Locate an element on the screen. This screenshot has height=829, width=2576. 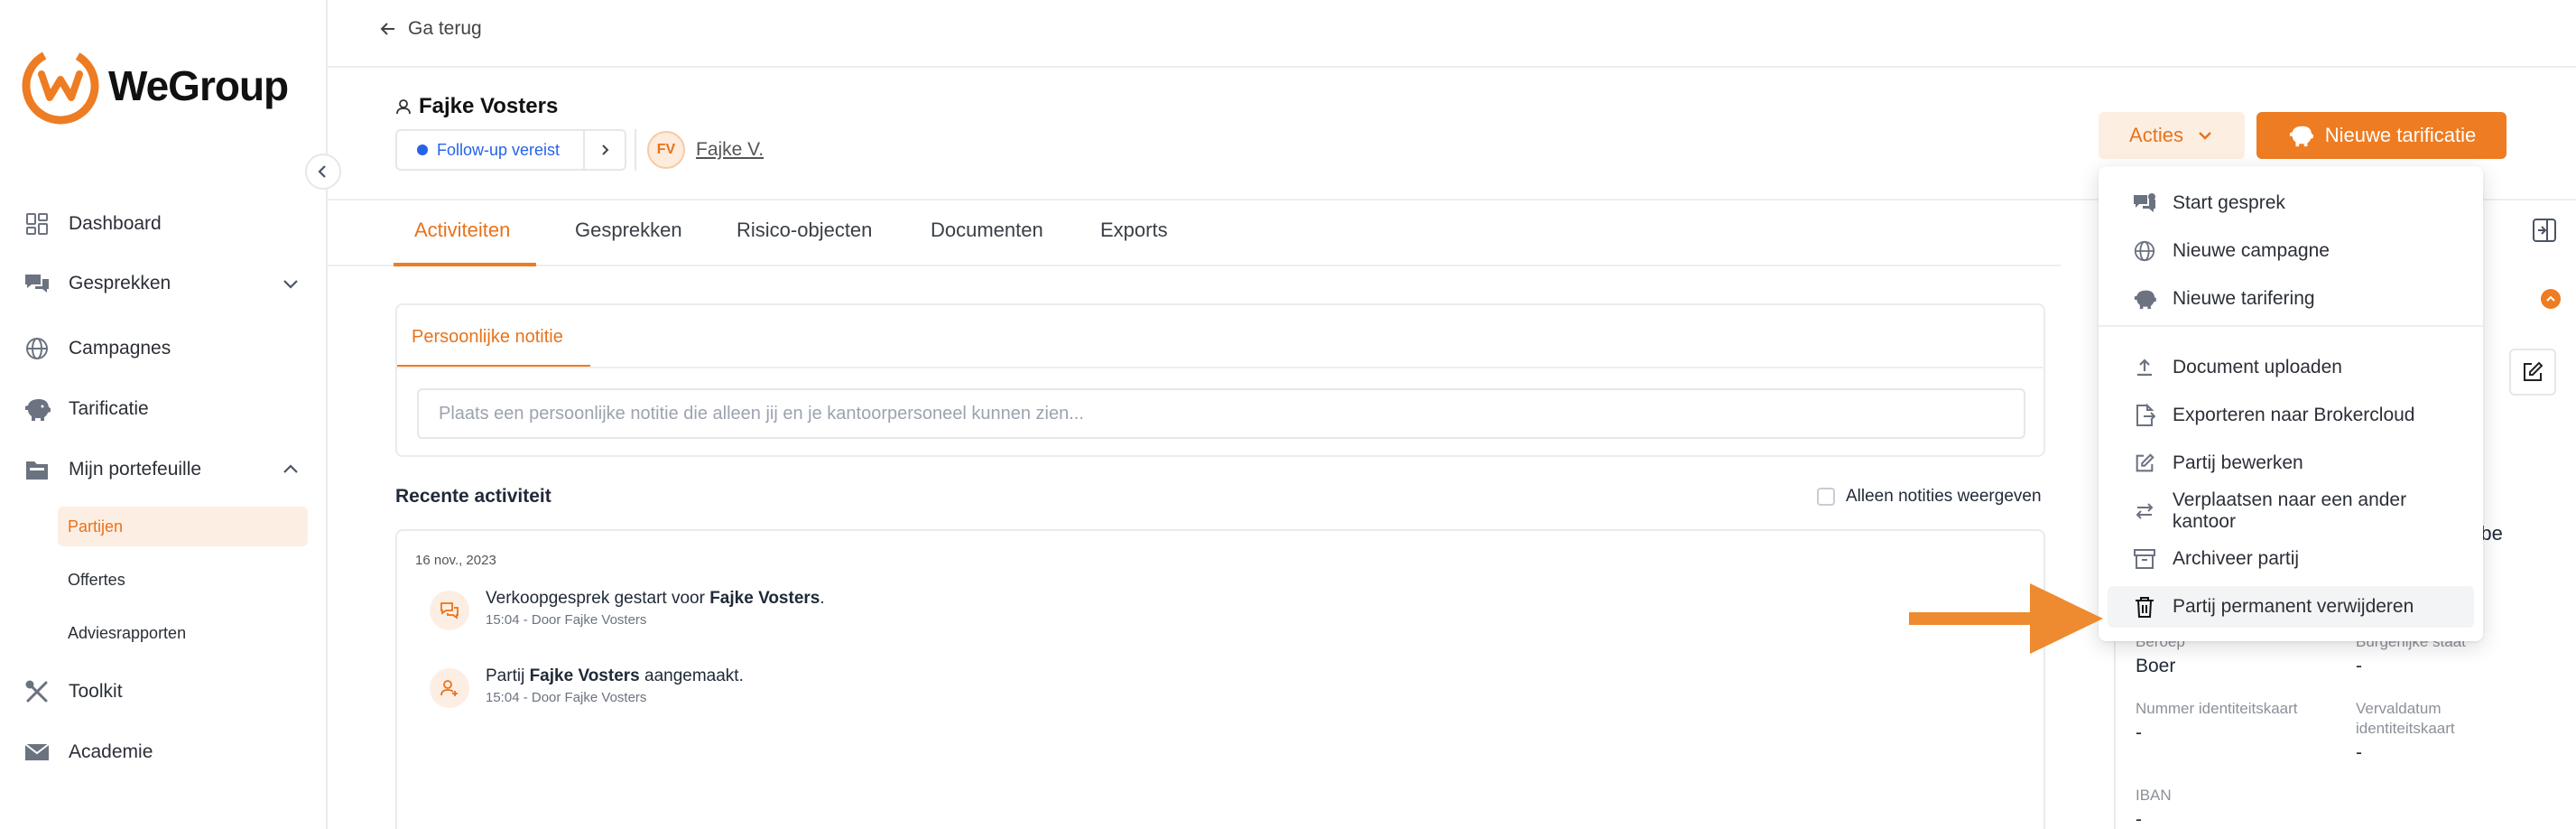
chevron-right-icon is located at coordinates (605, 149).